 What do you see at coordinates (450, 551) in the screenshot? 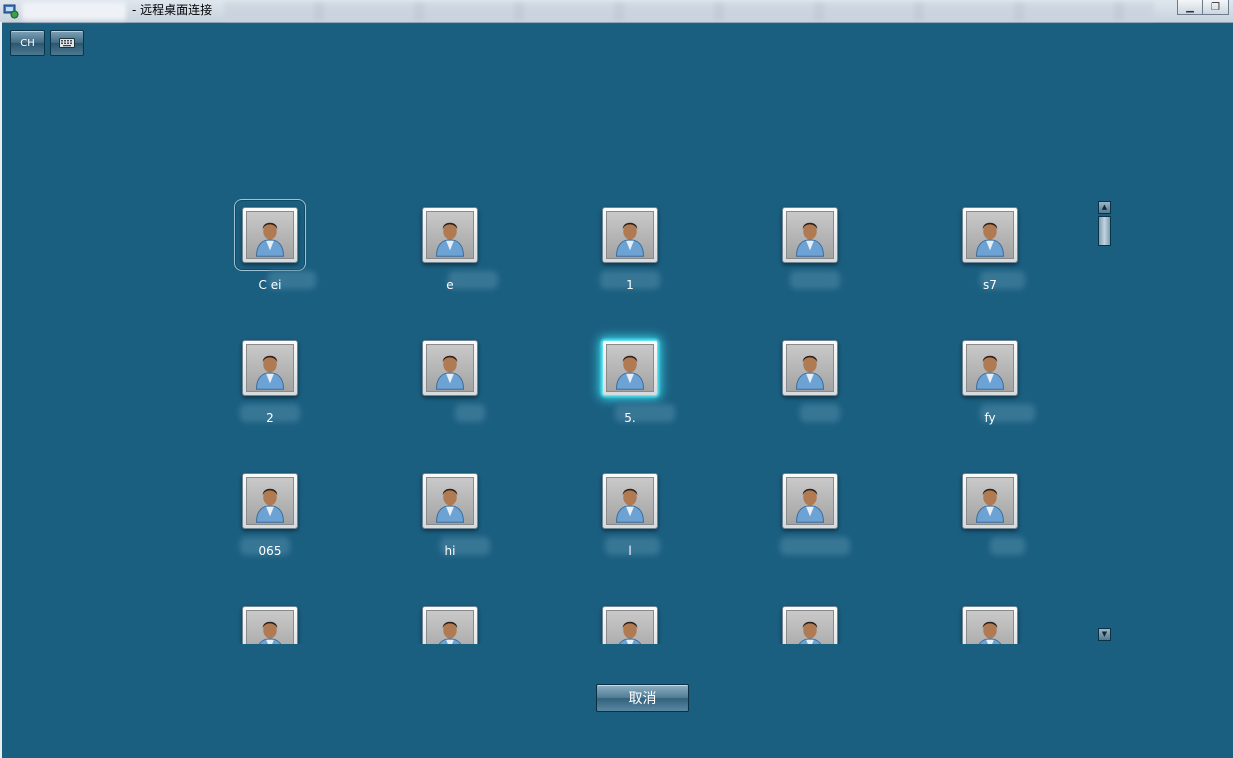
I see `user-name-label: hi` at bounding box center [450, 551].